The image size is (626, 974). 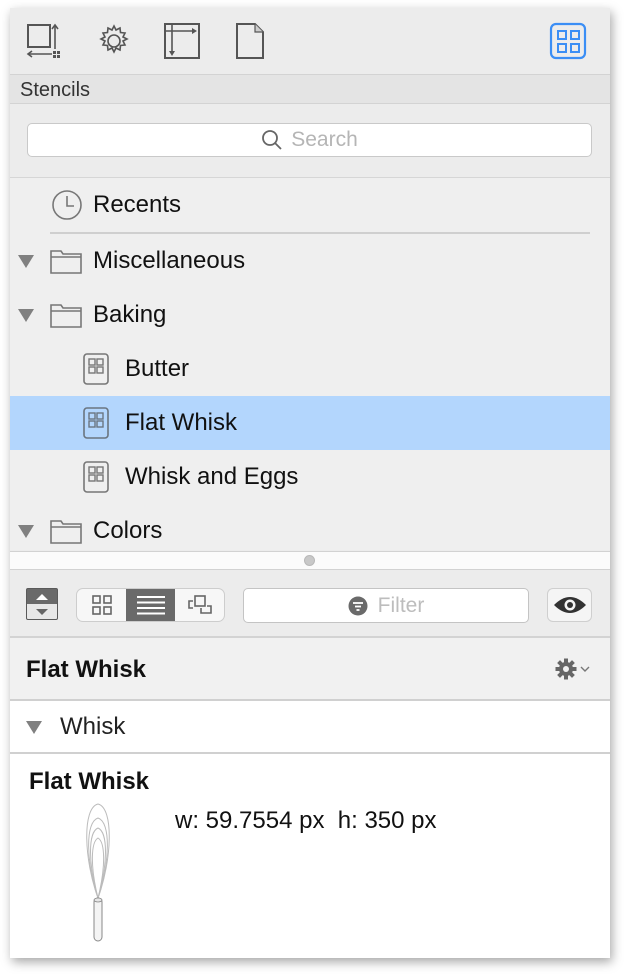 I want to click on search-icon, so click(x=272, y=140).